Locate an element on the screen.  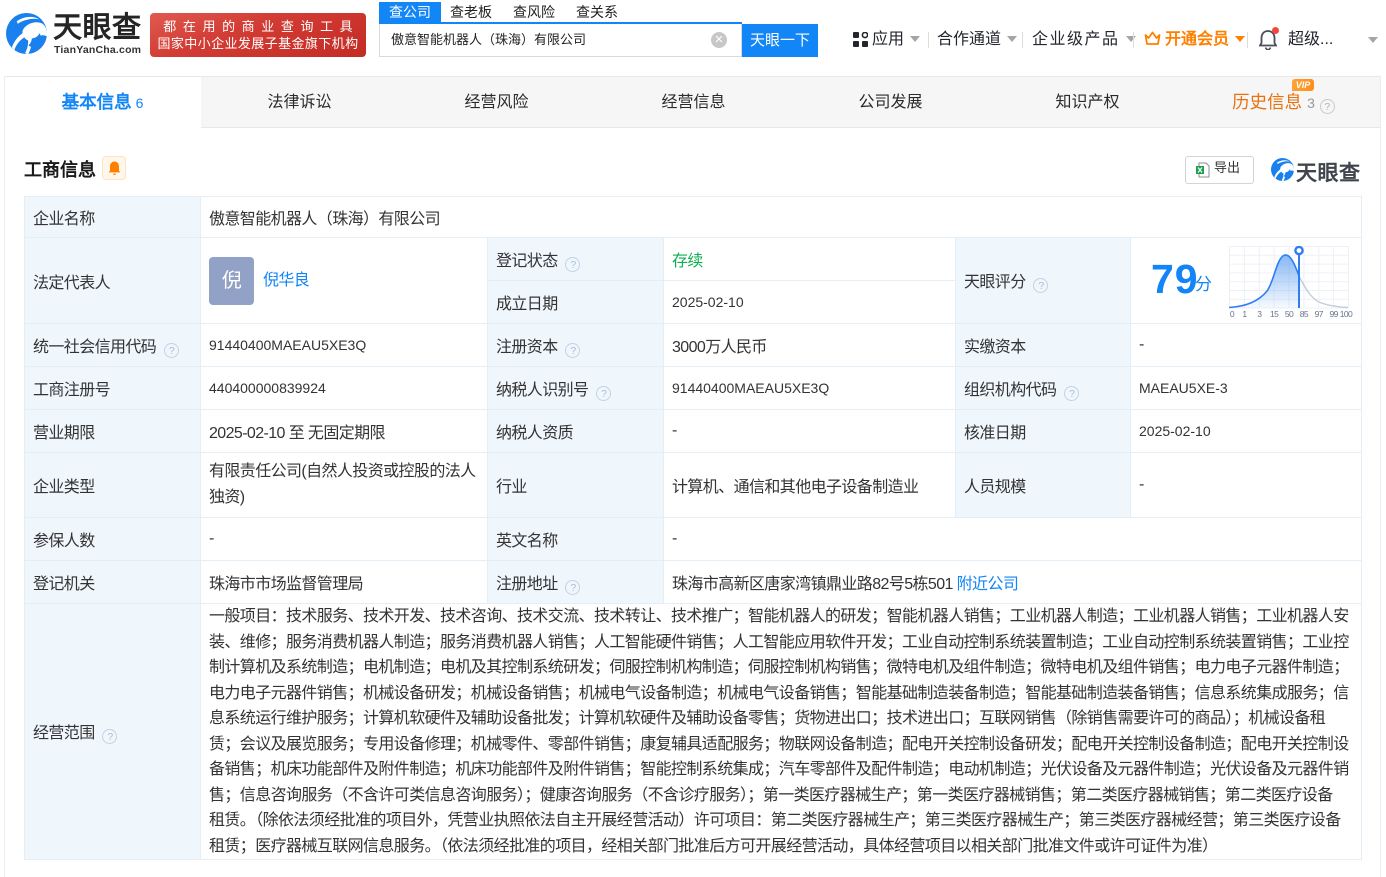
svg-text: 99 is located at coordinates (1333, 314).